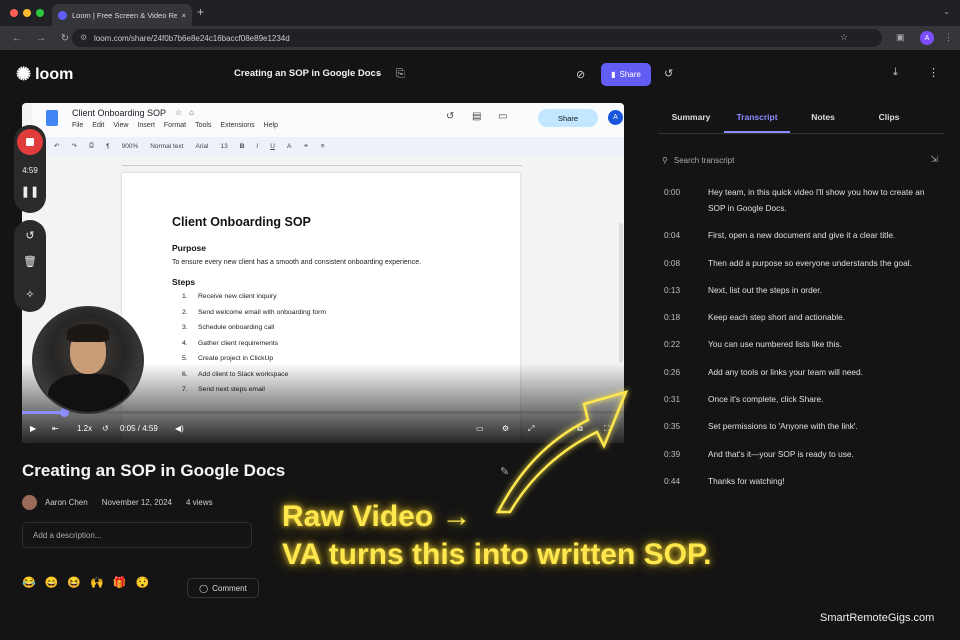 The width and height of the screenshot is (960, 640). Describe the element at coordinates (765, 289) in the screenshot. I see `transcript-text: Next, list out the steps in order.` at that location.